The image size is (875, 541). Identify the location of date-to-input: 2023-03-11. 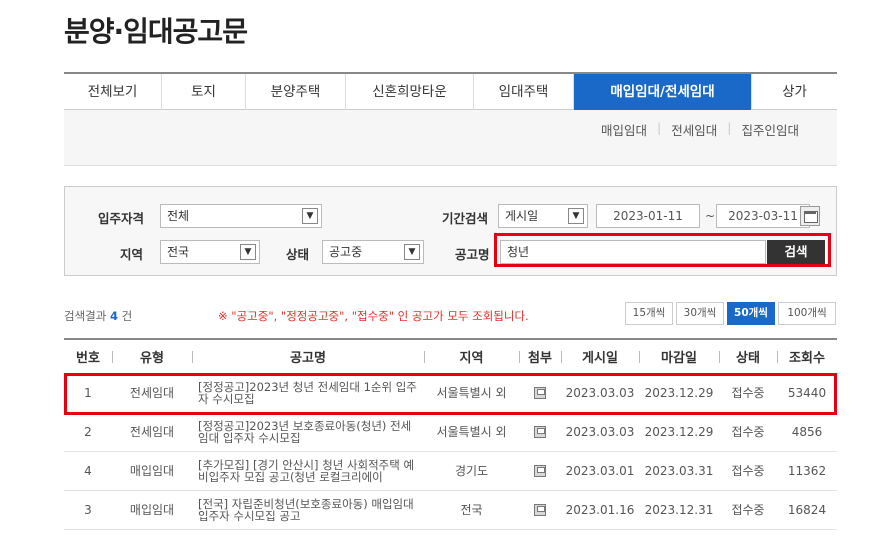
(763, 216).